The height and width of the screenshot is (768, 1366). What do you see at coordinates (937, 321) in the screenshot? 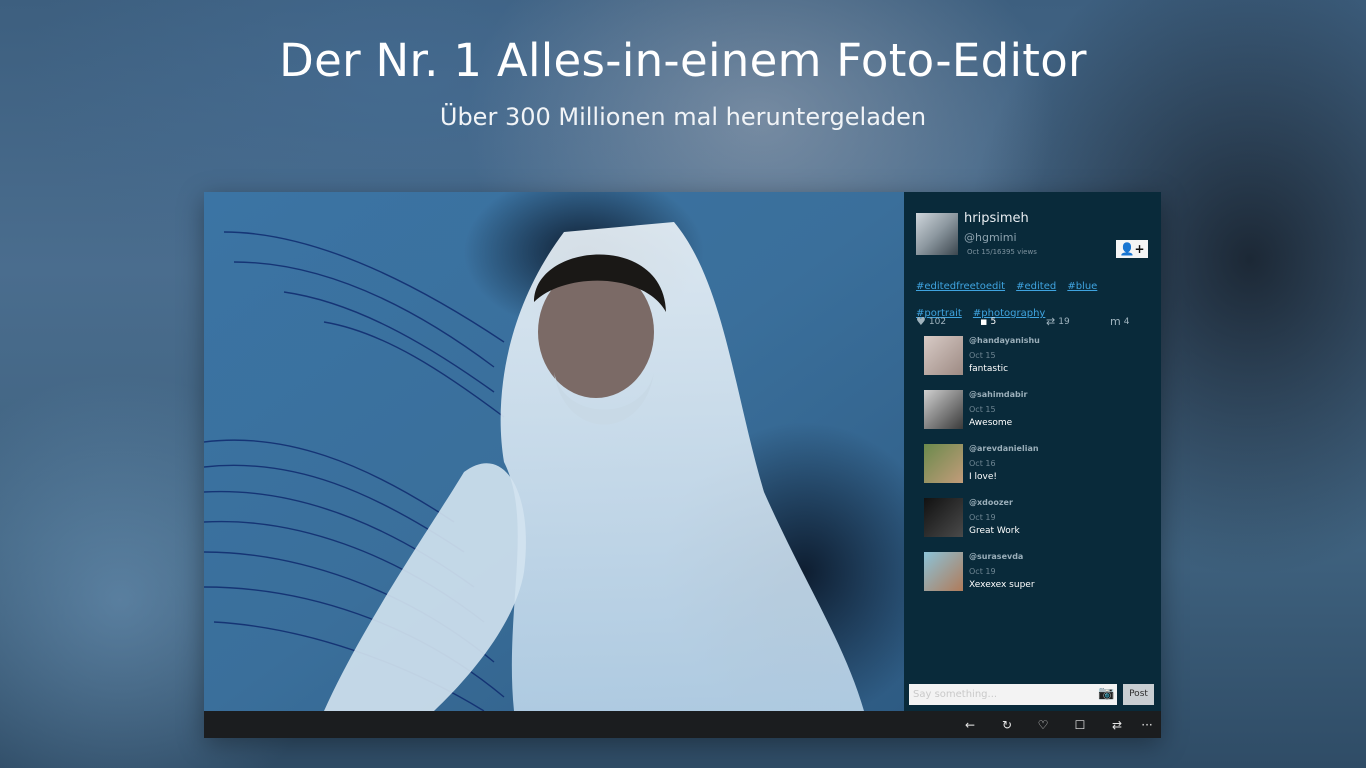
I see `likes-count: 102` at bounding box center [937, 321].